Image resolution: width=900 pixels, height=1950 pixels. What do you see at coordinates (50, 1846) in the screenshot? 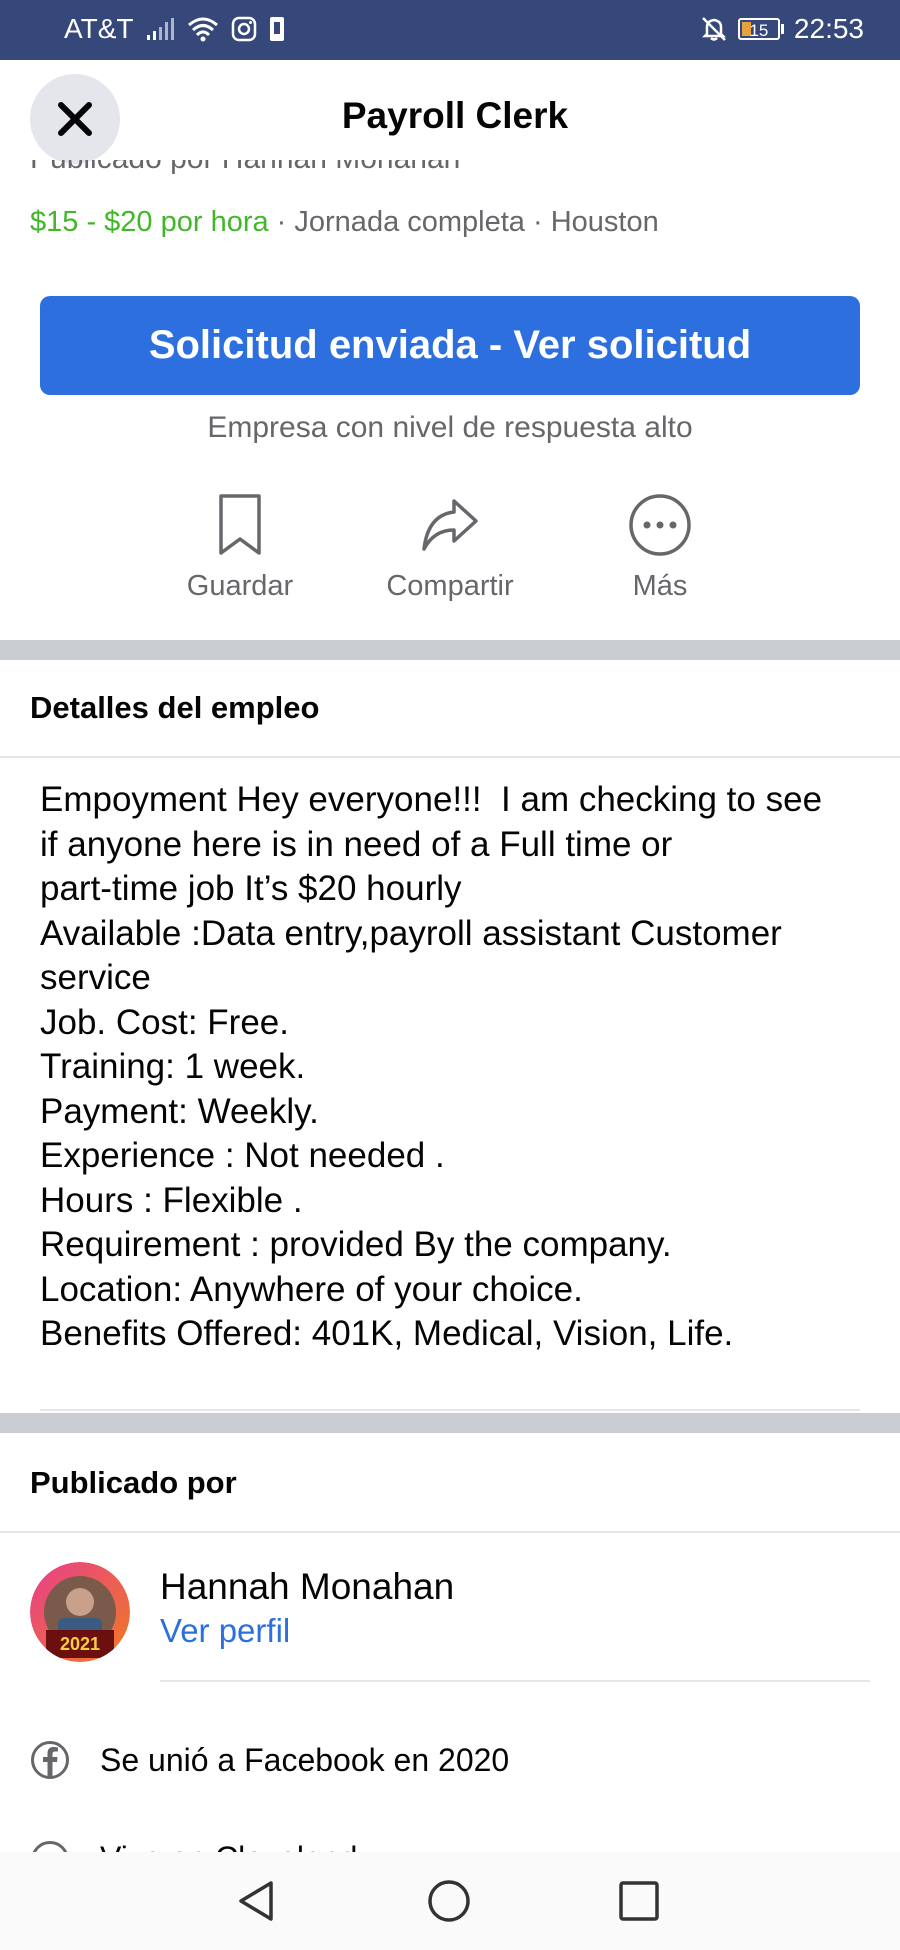
I see `location-icon` at bounding box center [50, 1846].